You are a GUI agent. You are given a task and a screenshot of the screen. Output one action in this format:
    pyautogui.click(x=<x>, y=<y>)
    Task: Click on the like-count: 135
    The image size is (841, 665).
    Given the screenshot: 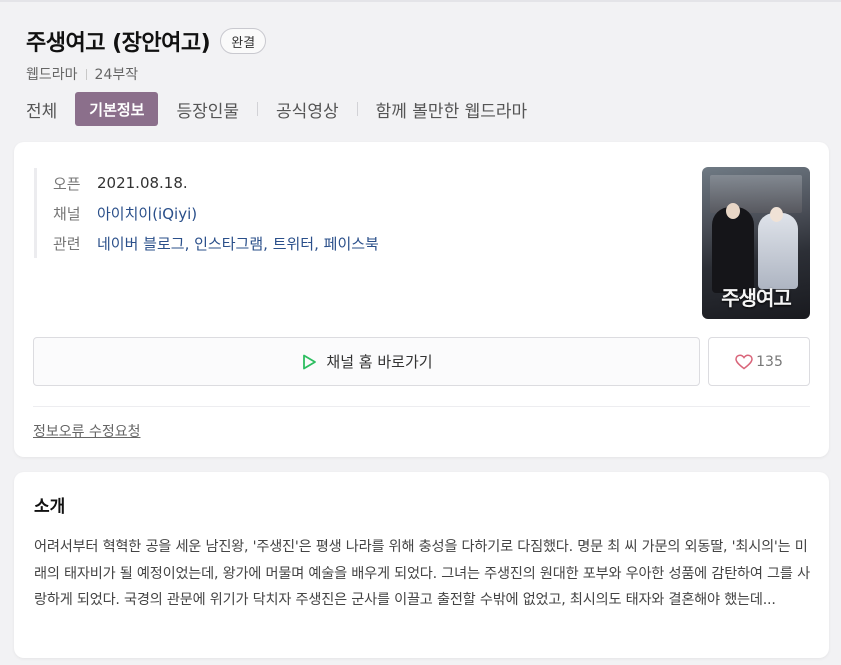 What is the action you would take?
    pyautogui.click(x=769, y=361)
    